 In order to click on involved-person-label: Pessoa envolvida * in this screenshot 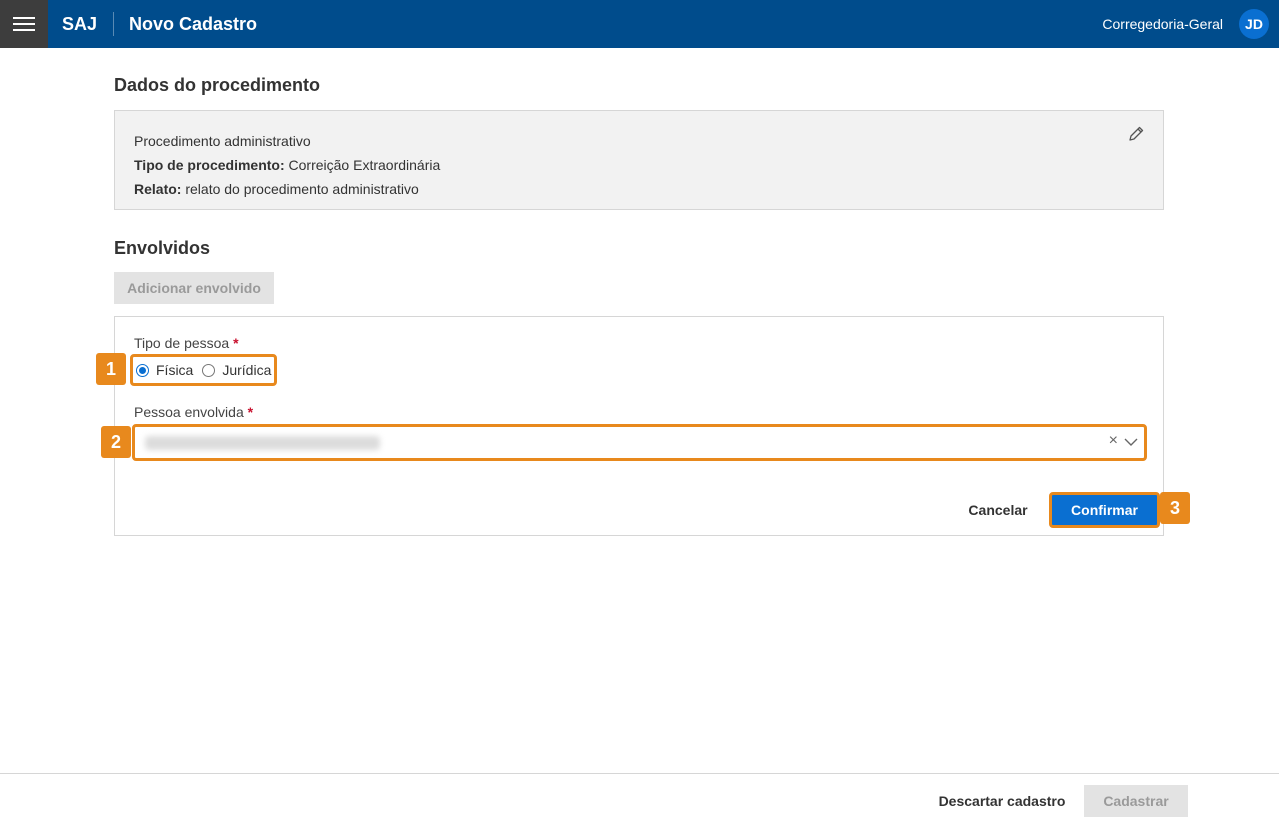, I will do `click(193, 412)`.